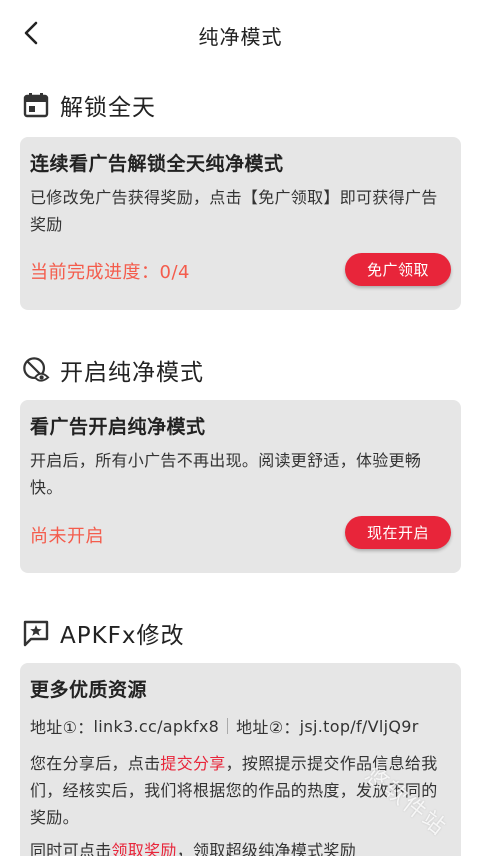 This screenshot has width=481, height=856. Describe the element at coordinates (359, 726) in the screenshot. I see `address-2-link: jsj.top/f/VljQ9r` at that location.